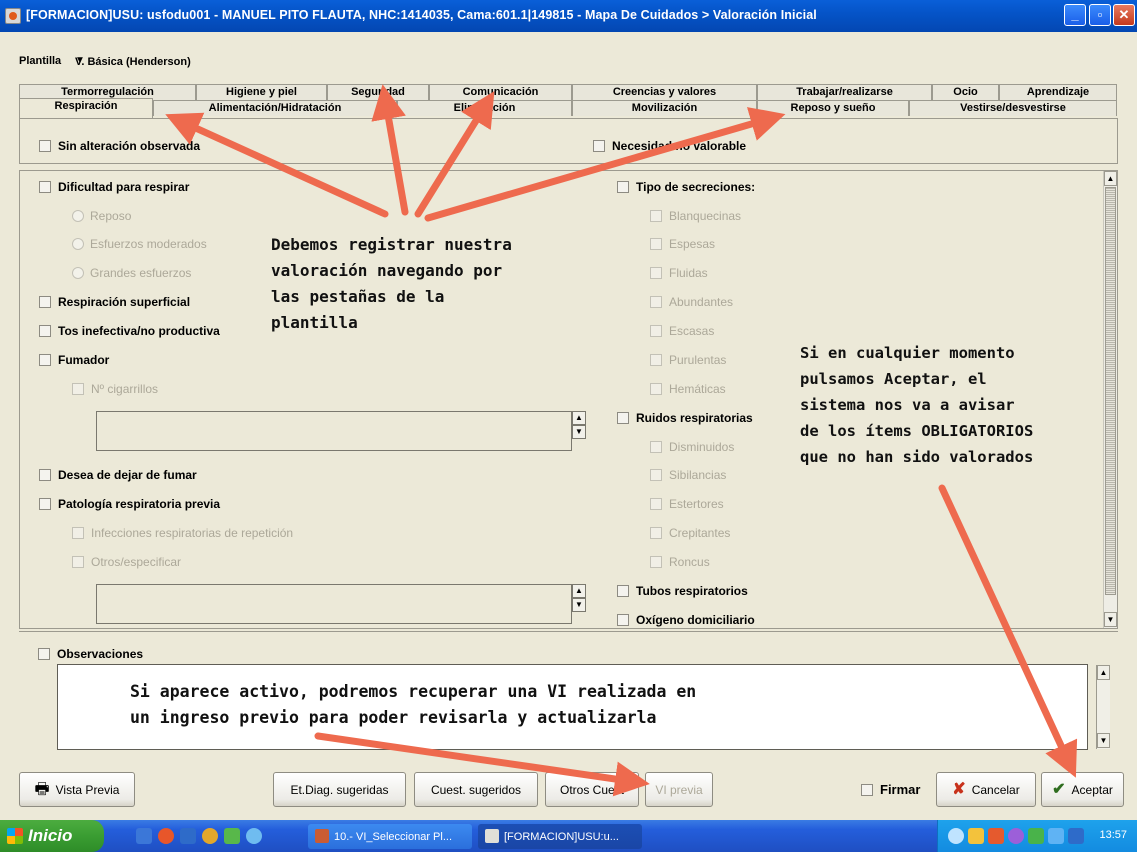 The width and height of the screenshot is (1137, 852). What do you see at coordinates (664, 108) in the screenshot?
I see `tab-movilizacion: Movilización` at bounding box center [664, 108].